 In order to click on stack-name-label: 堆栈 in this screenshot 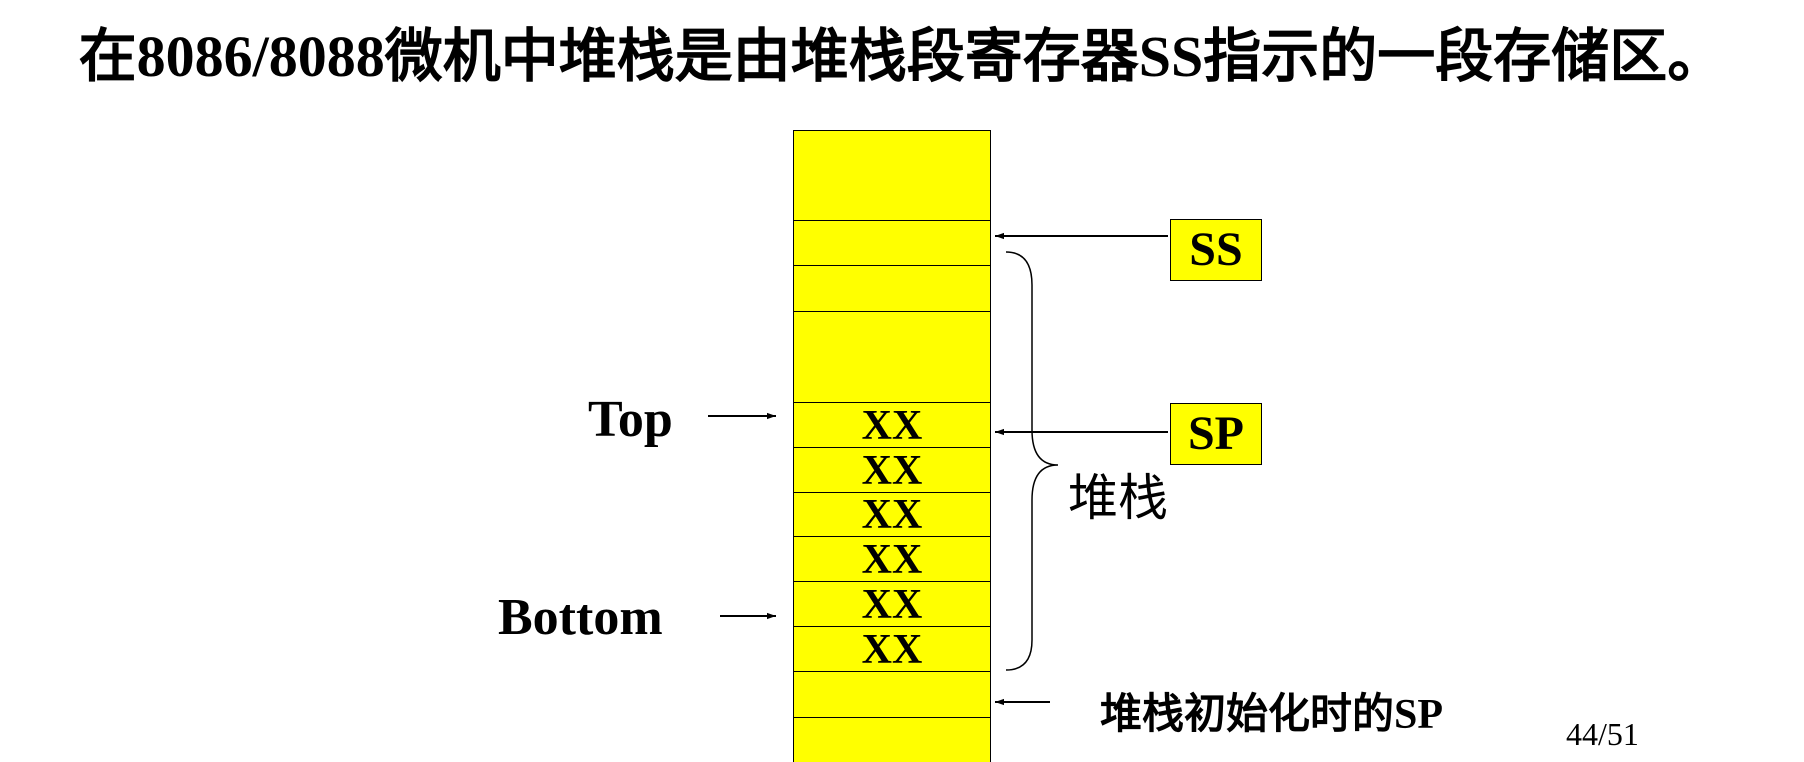, I will do `click(1118, 498)`.